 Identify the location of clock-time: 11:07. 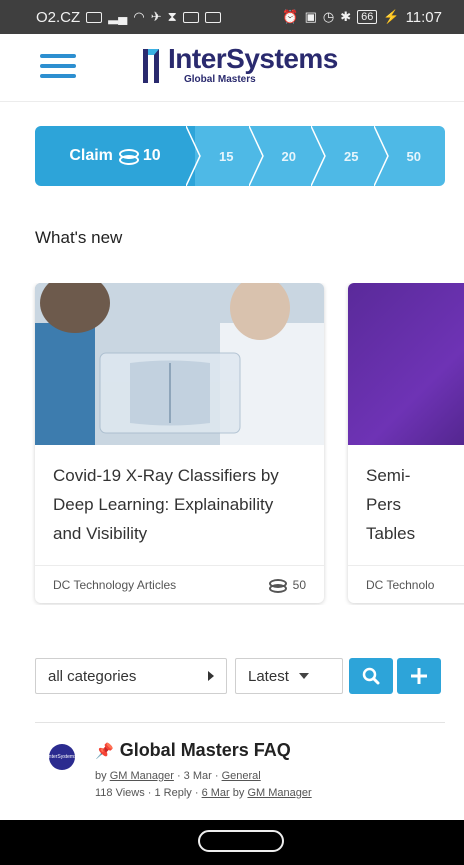
(423, 17).